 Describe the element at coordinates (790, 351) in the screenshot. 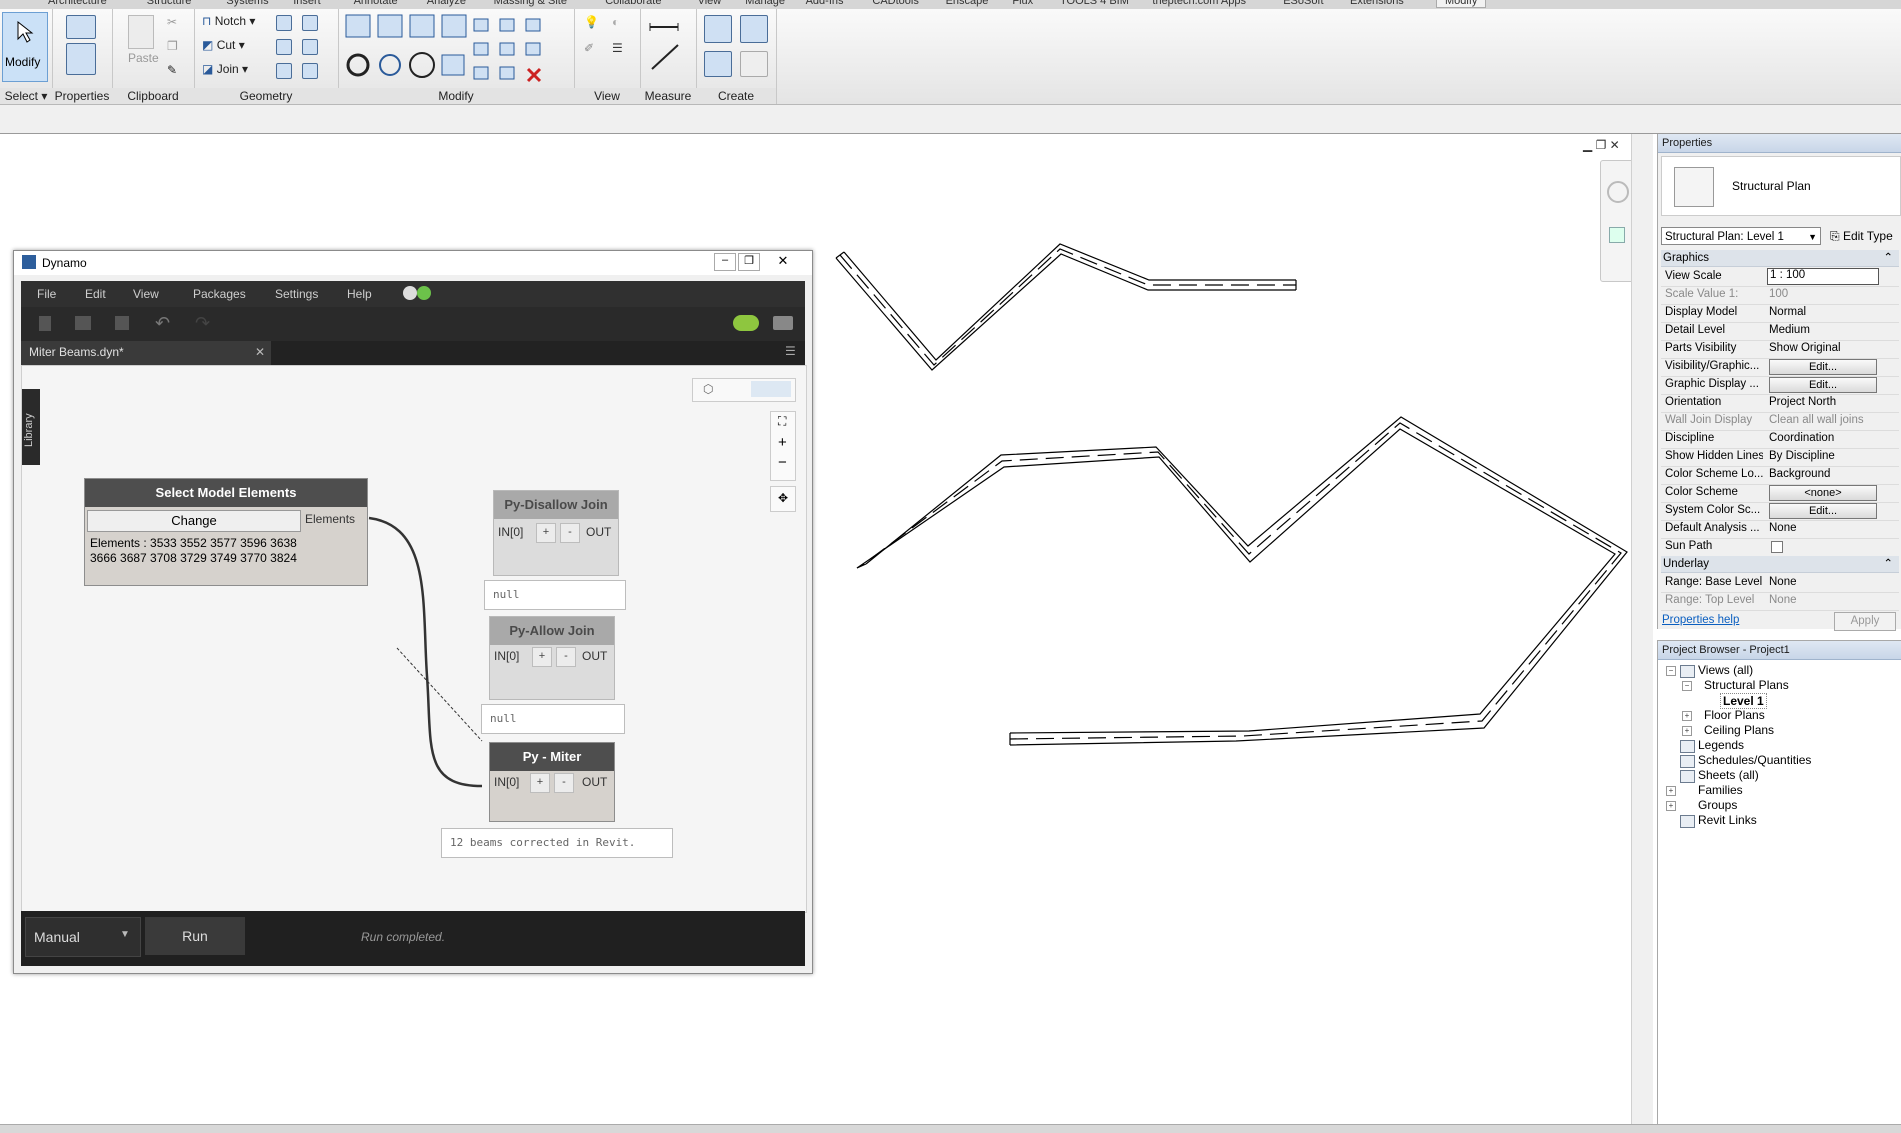

I see `tab-menu-icon: ☰` at that location.